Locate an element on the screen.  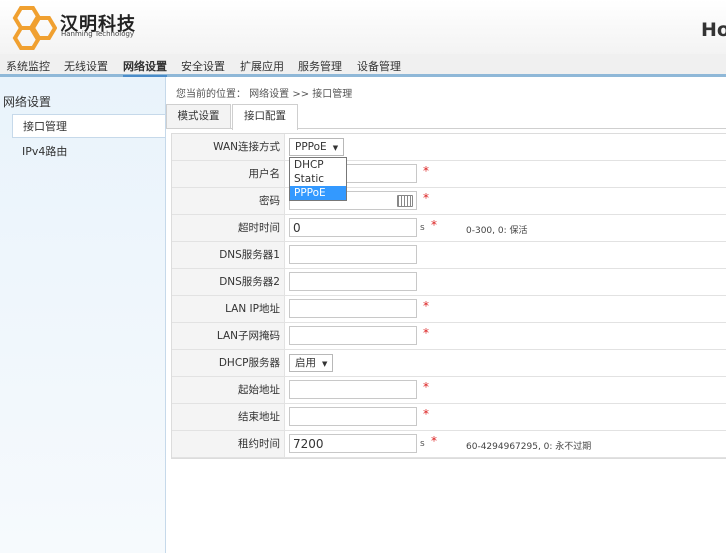
form-row-dns1: DNS服务器1 is located at coordinates (449, 255).